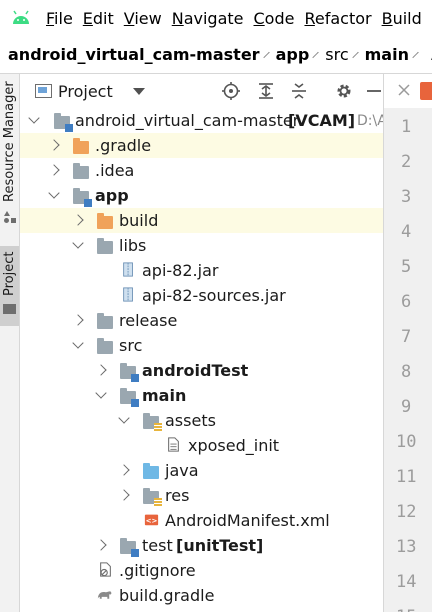 This screenshot has height=612, width=432. I want to click on tree-row-assets: assets, so click(201, 420).